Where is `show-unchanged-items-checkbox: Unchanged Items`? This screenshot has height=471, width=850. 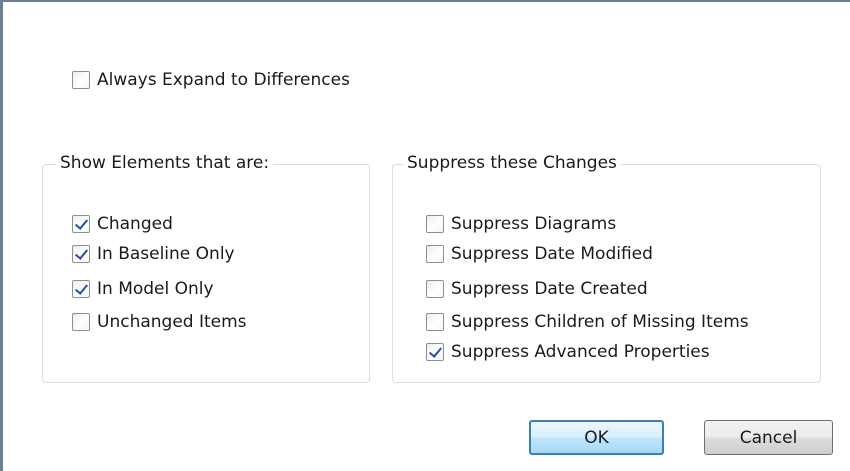 show-unchanged-items-checkbox: Unchanged Items is located at coordinates (159, 322).